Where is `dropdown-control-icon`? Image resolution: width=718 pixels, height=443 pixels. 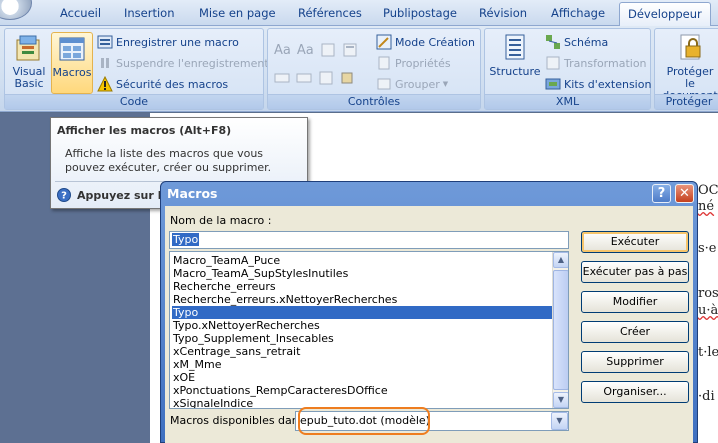
dropdown-control-icon is located at coordinates (304, 78).